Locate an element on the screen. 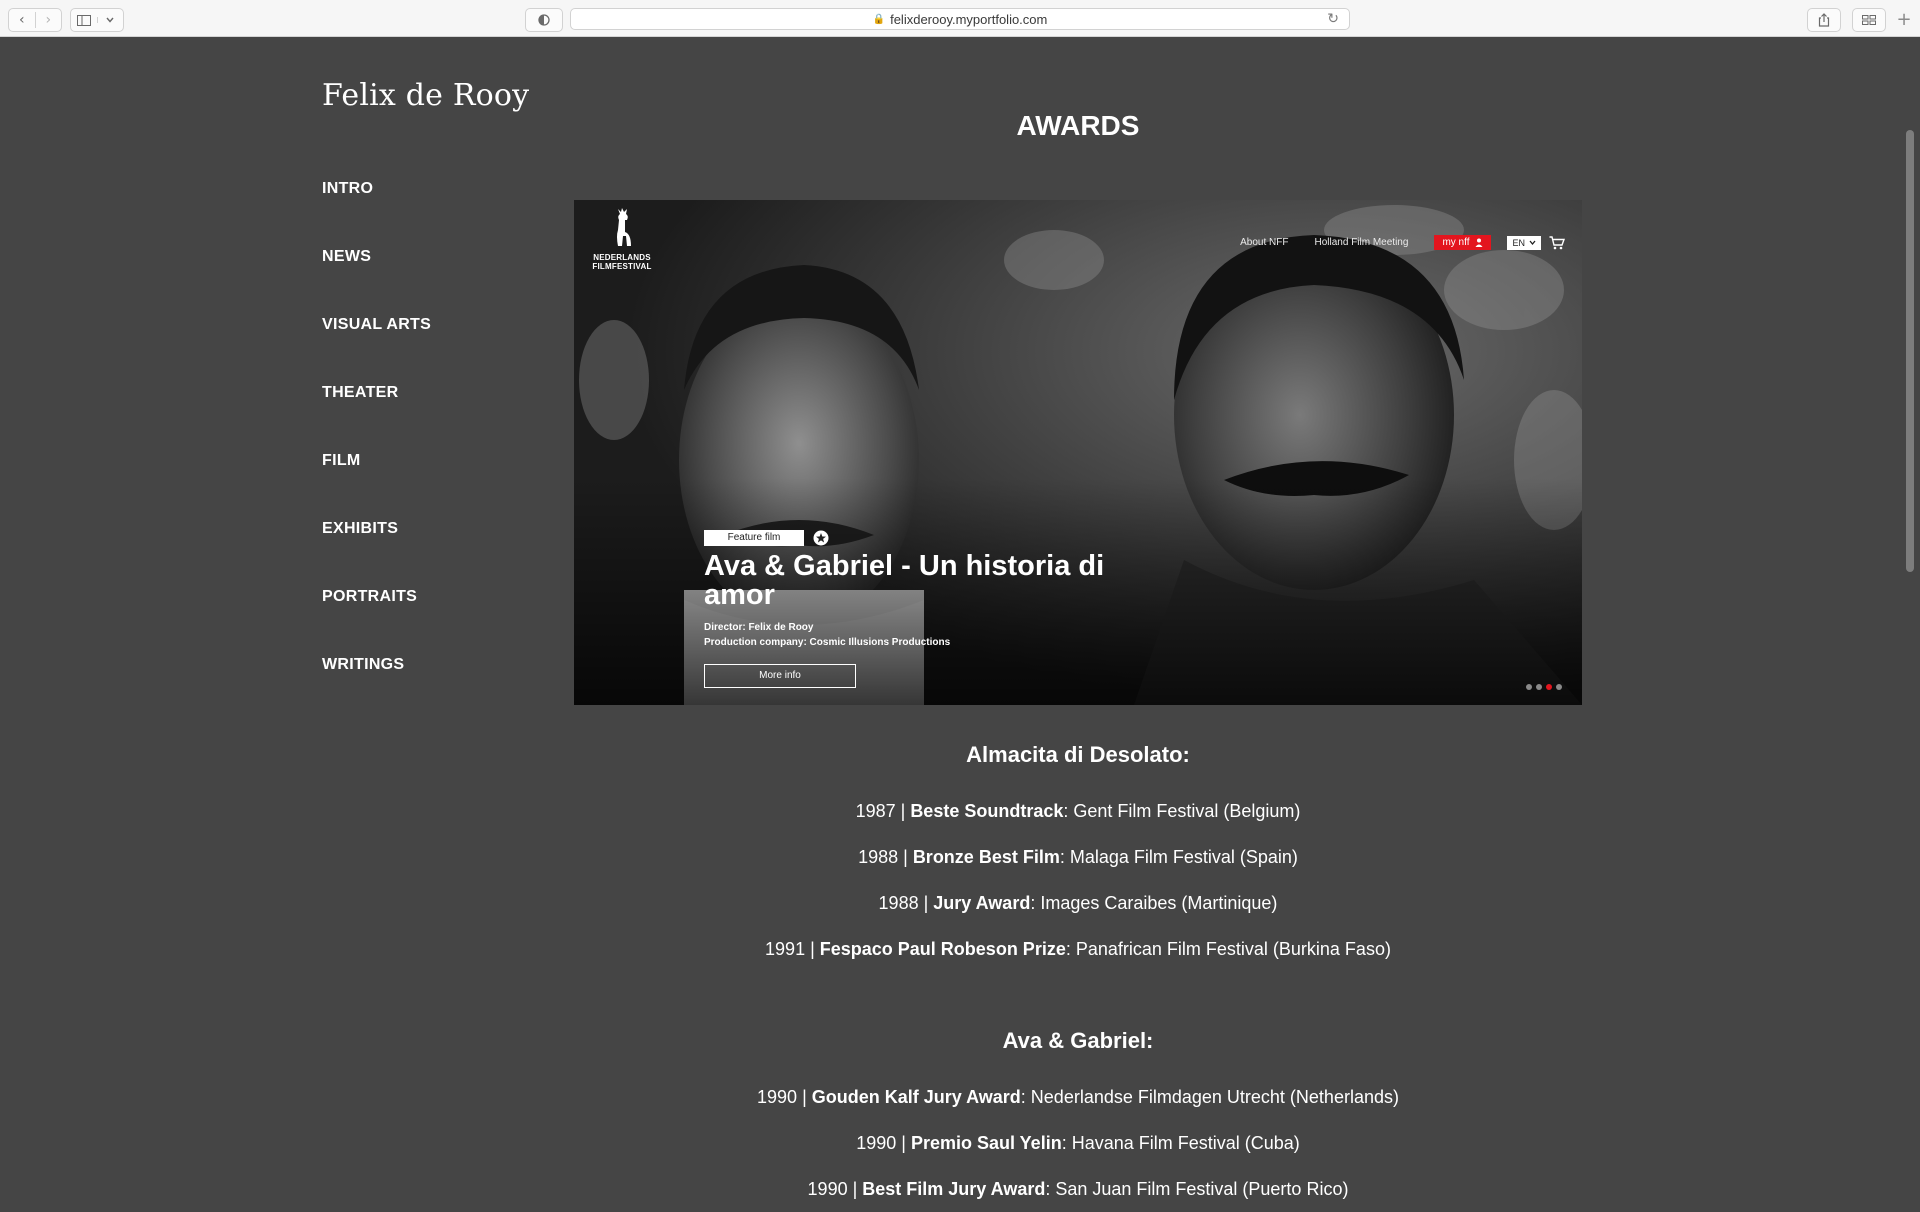 Image resolution: width=1920 pixels, height=1212 pixels. my-nff-button: my nff is located at coordinates (1463, 242).